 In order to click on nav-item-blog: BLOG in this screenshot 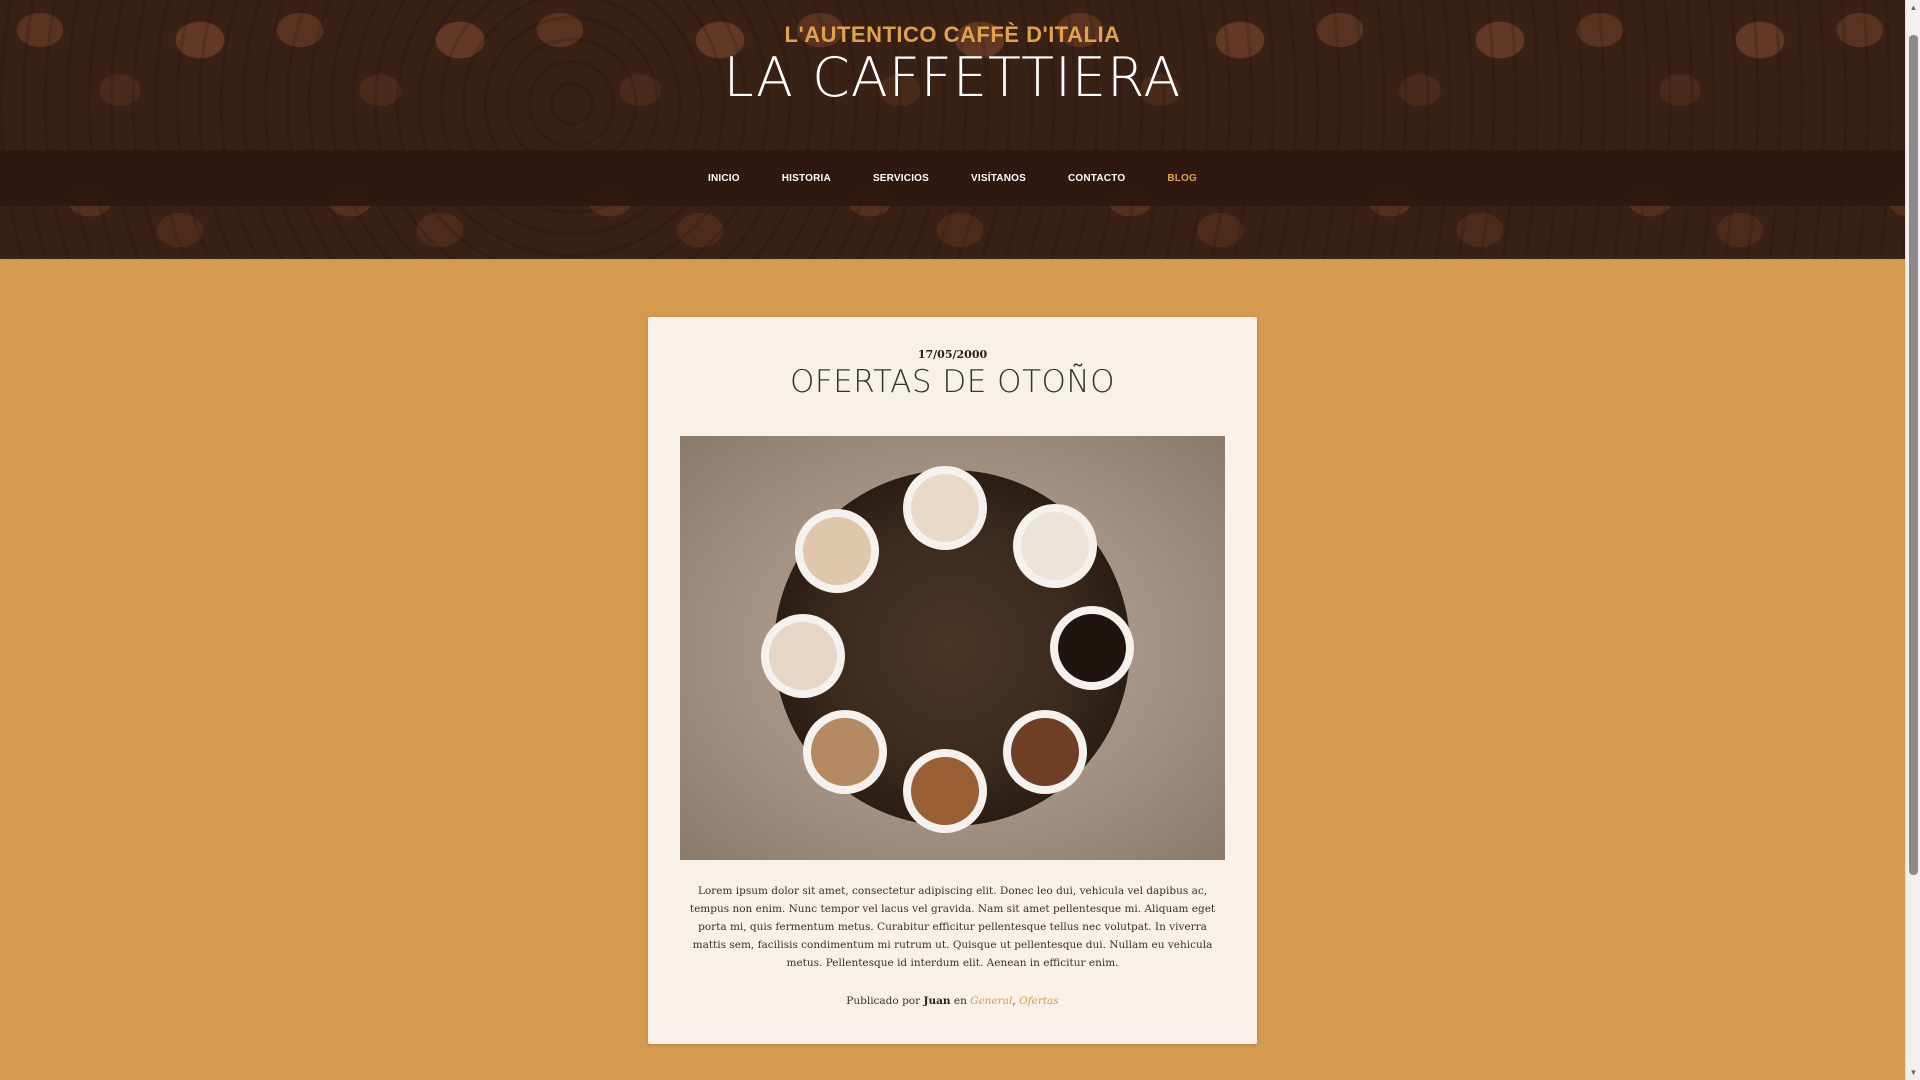, I will do `click(1182, 178)`.